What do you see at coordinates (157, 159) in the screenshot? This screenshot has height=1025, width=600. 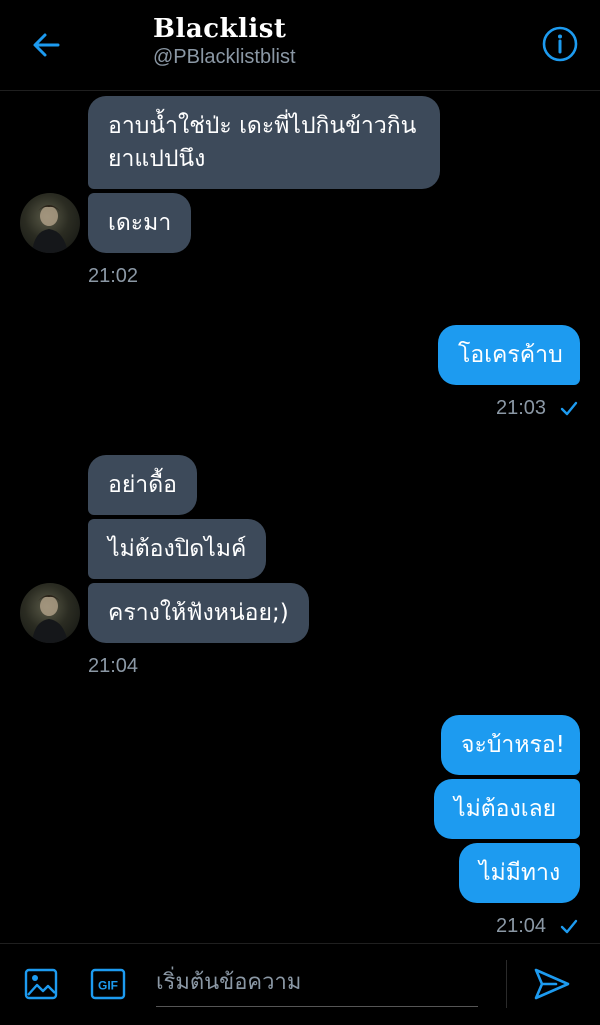 I see `message-line: ยาแปปนึง` at bounding box center [157, 159].